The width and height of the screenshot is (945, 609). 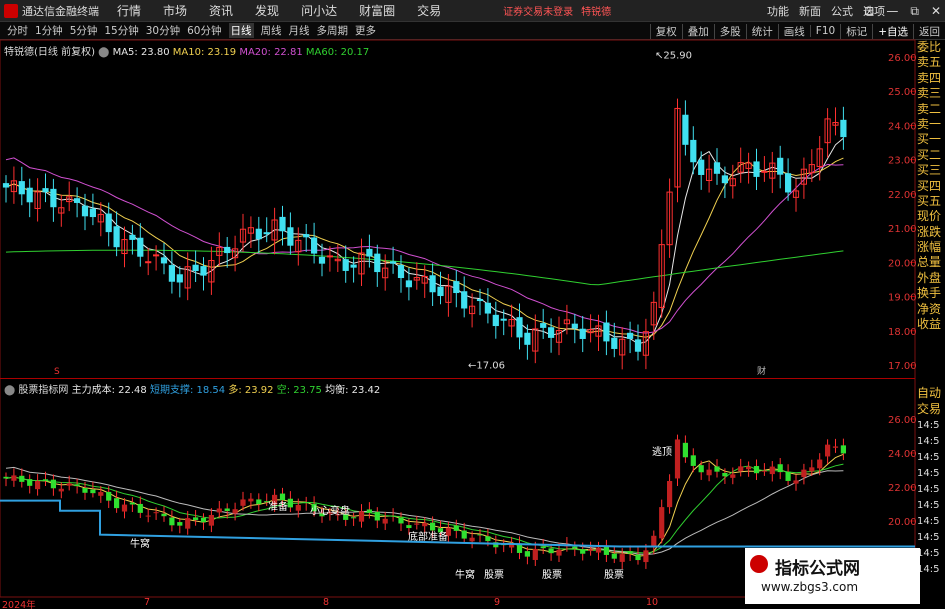 I want to click on sub-annotation: 准备, so click(x=278, y=506).